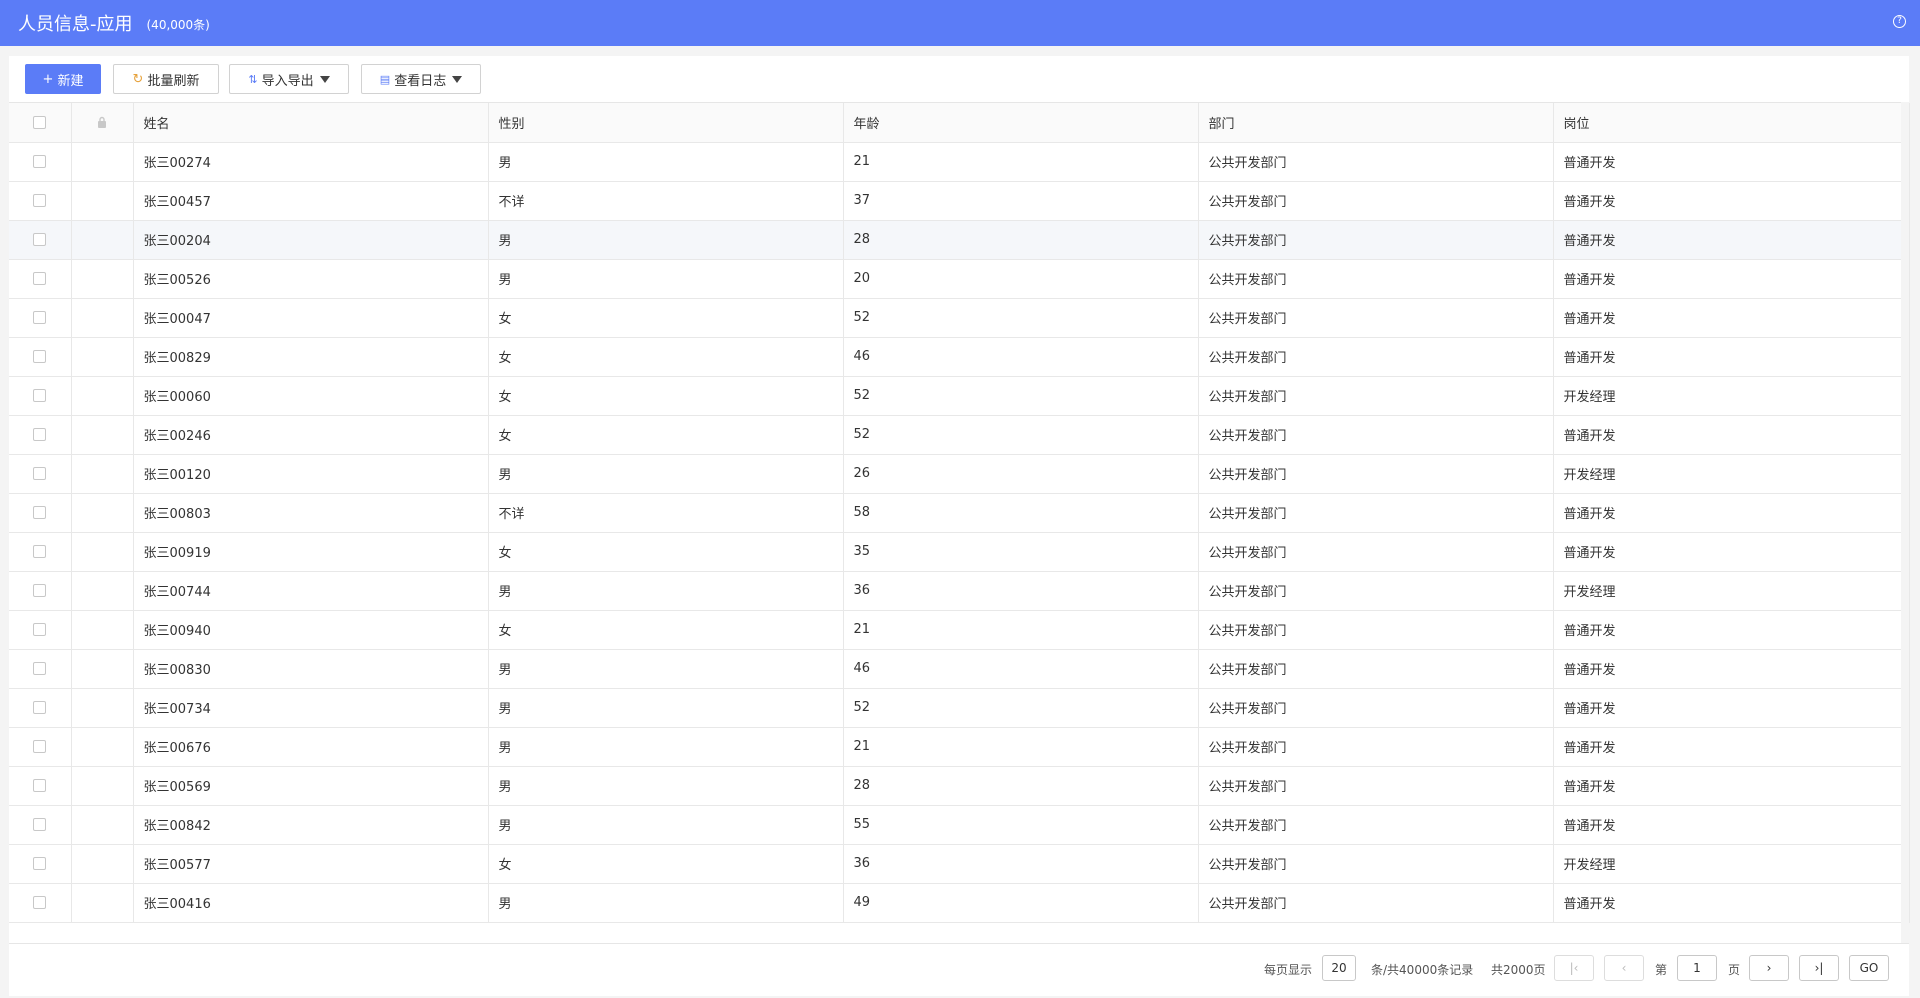  What do you see at coordinates (666, 123) in the screenshot?
I see `column-header-gender: 性别` at bounding box center [666, 123].